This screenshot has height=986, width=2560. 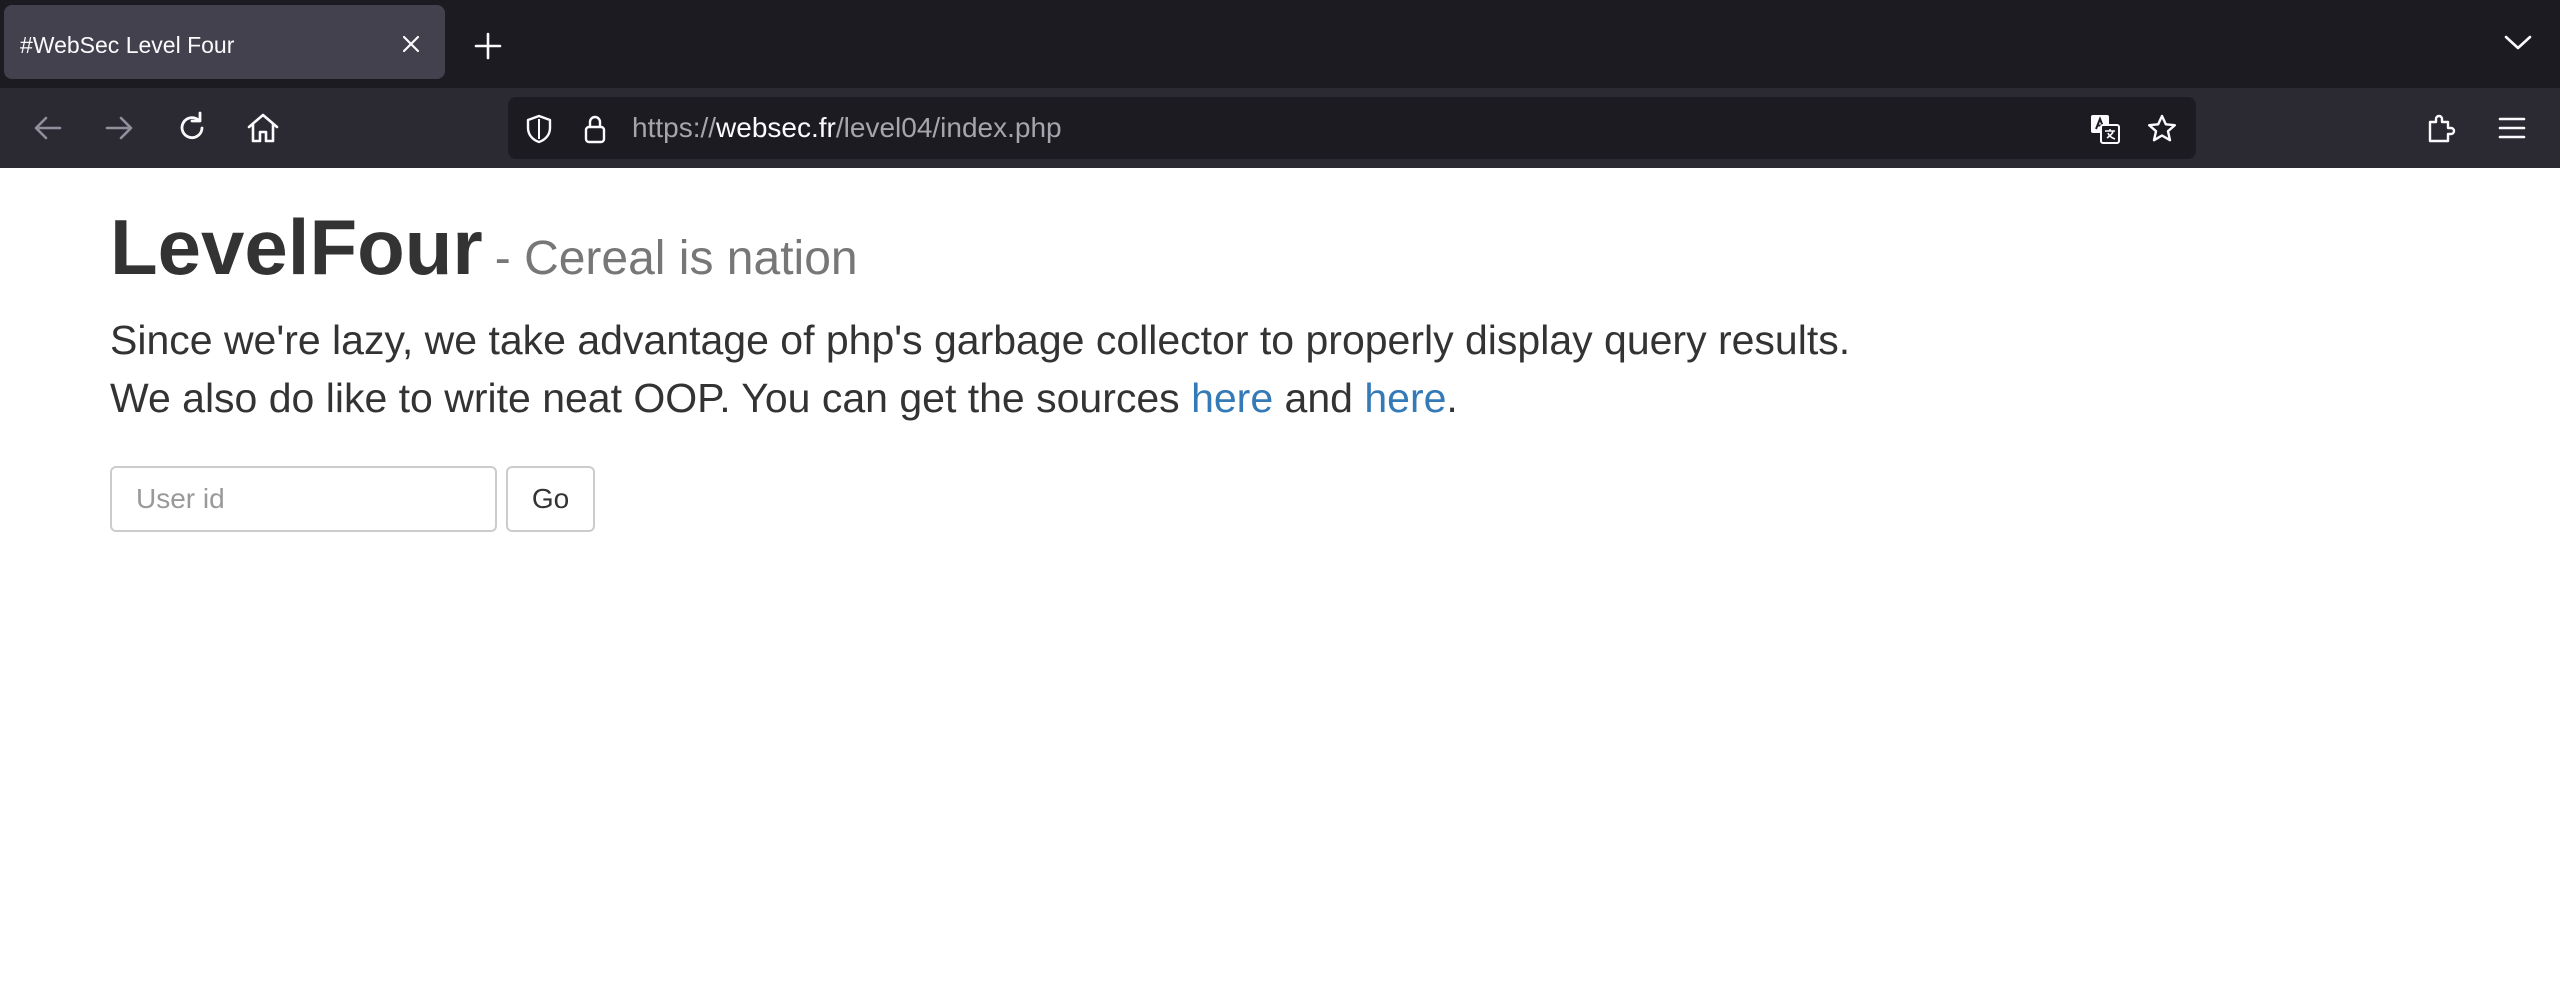 What do you see at coordinates (1280, 44) in the screenshot?
I see `tab-strip: #WebSec Level Four` at bounding box center [1280, 44].